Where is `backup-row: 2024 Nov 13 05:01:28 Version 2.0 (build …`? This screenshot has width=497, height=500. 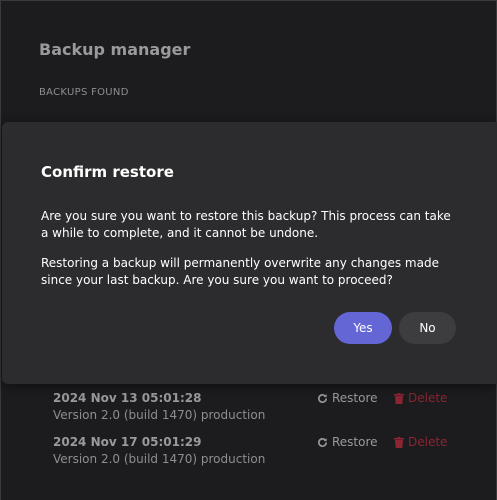
backup-row: 2024 Nov 13 05:01:28 Version 2.0 (build … is located at coordinates (253, 411).